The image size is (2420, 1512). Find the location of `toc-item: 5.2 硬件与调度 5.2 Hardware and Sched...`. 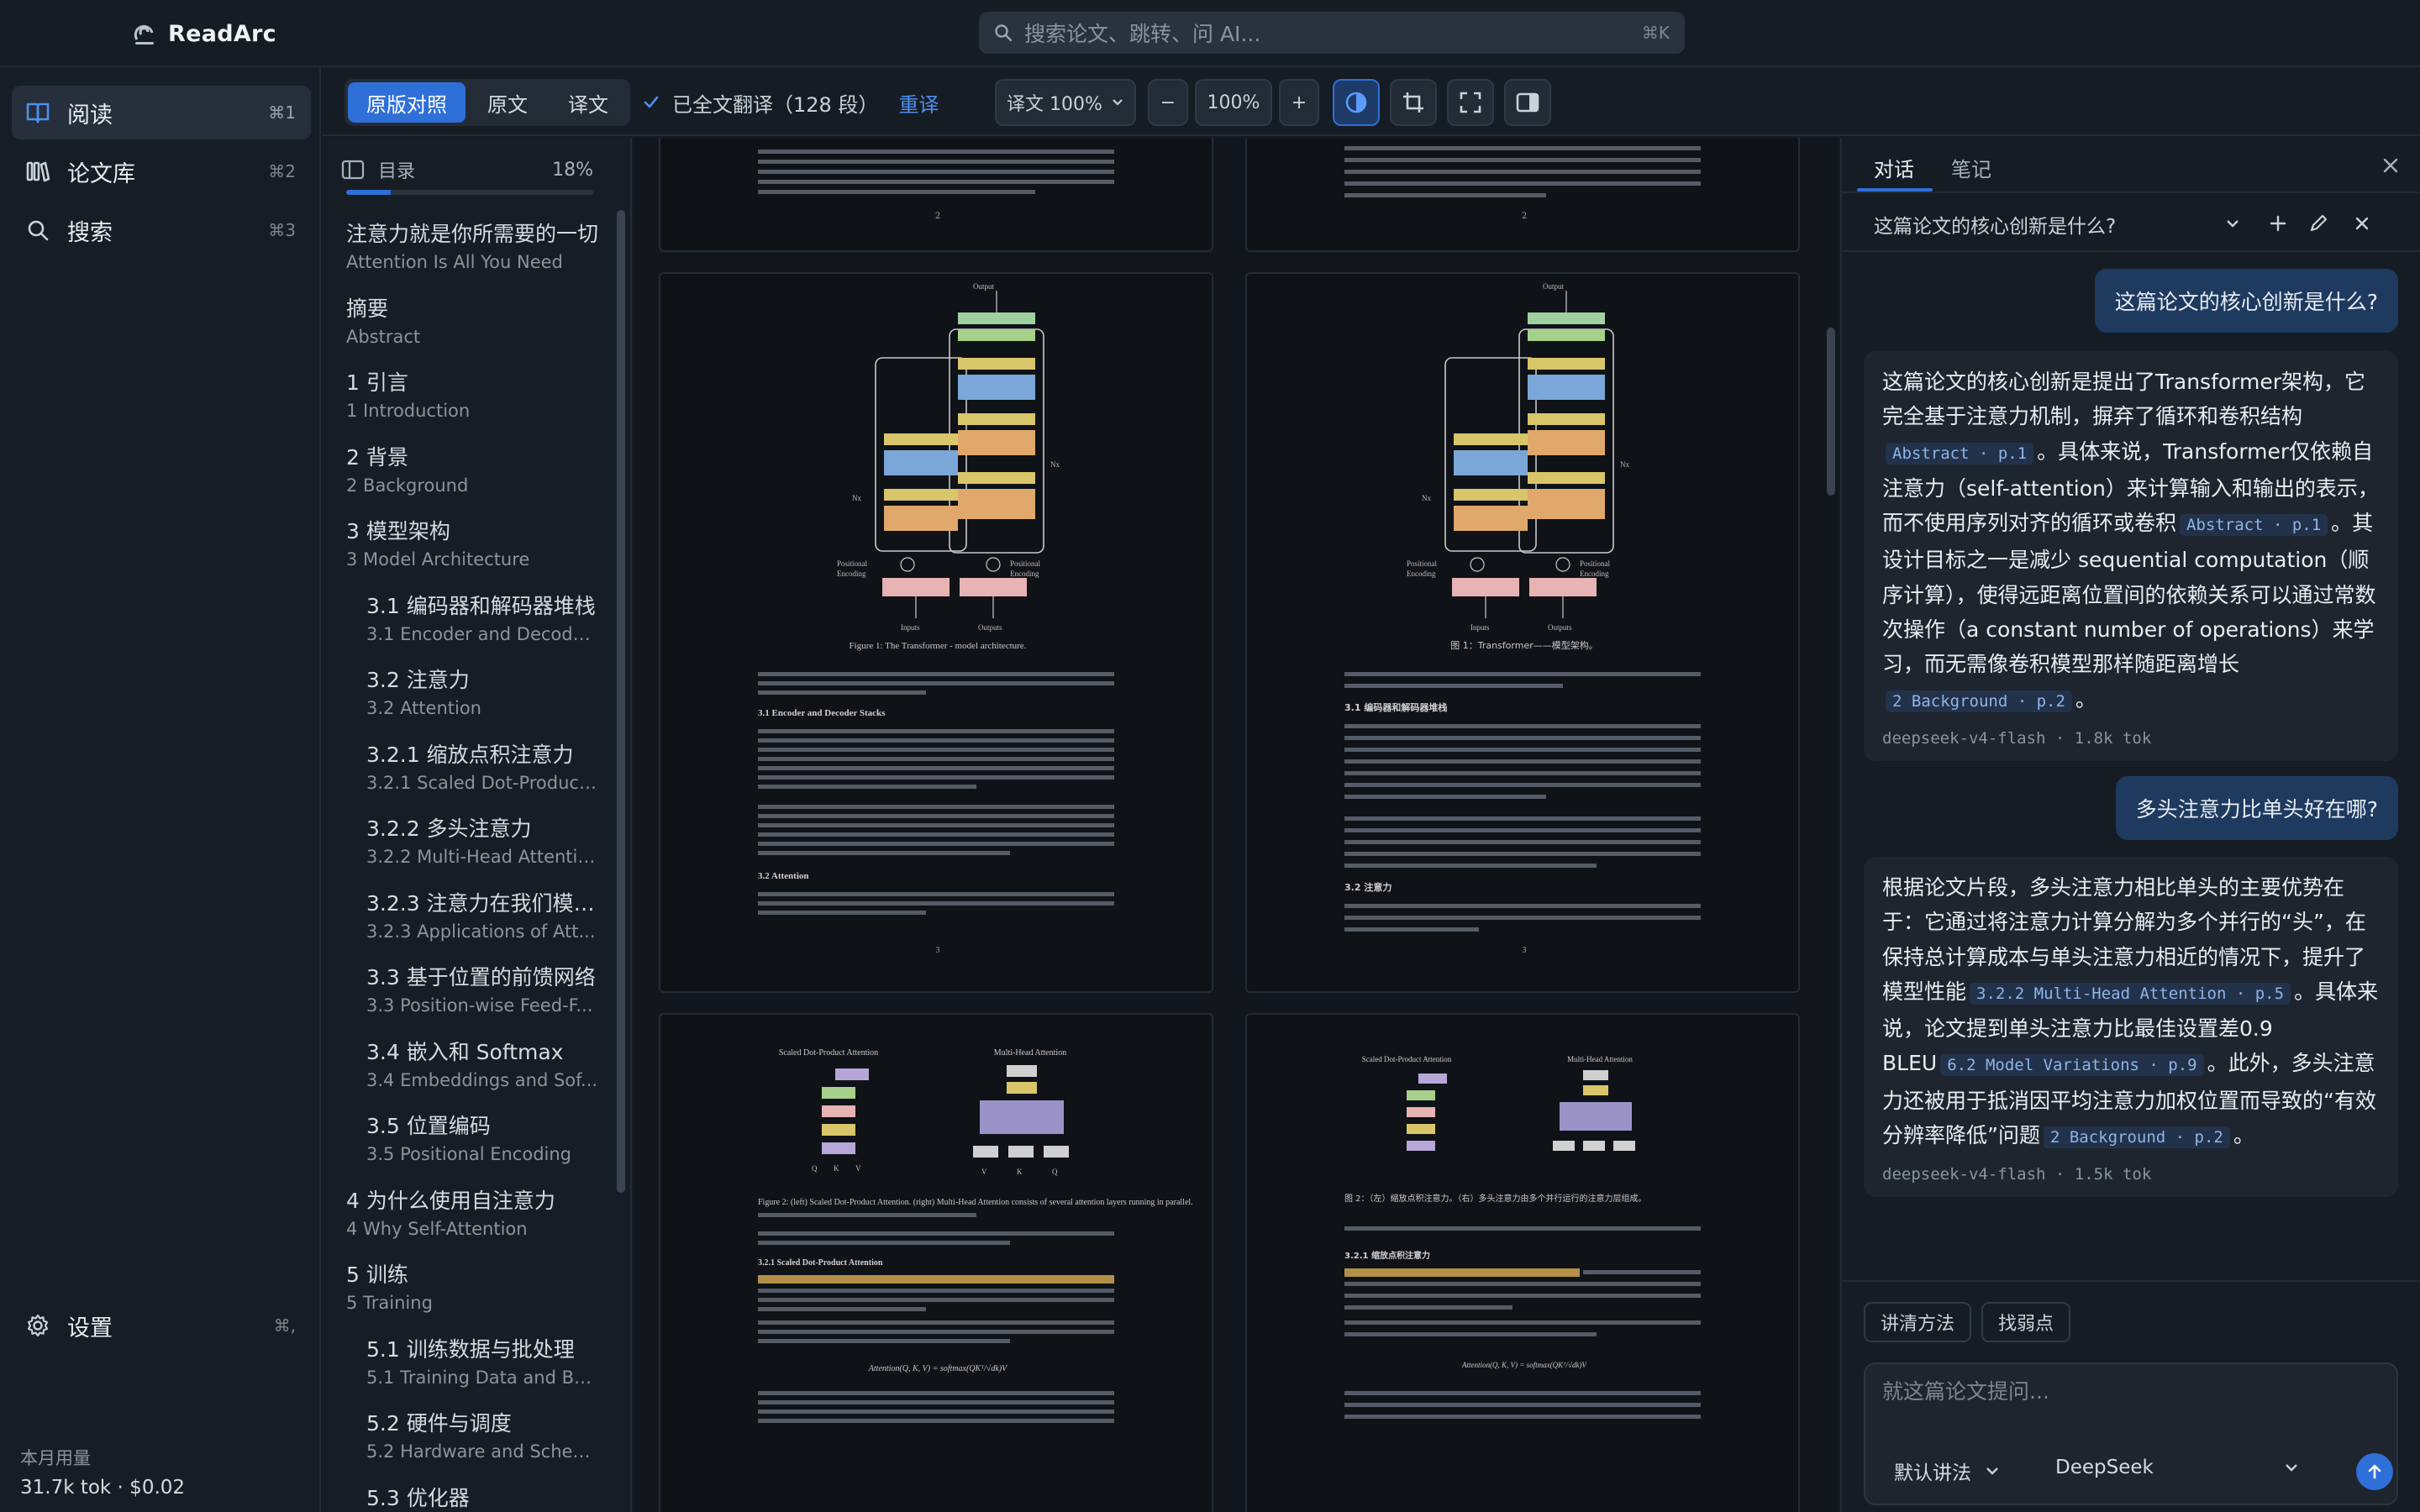

toc-item: 5.2 硬件与调度 5.2 Hardware and Sched... is located at coordinates (472, 1441).